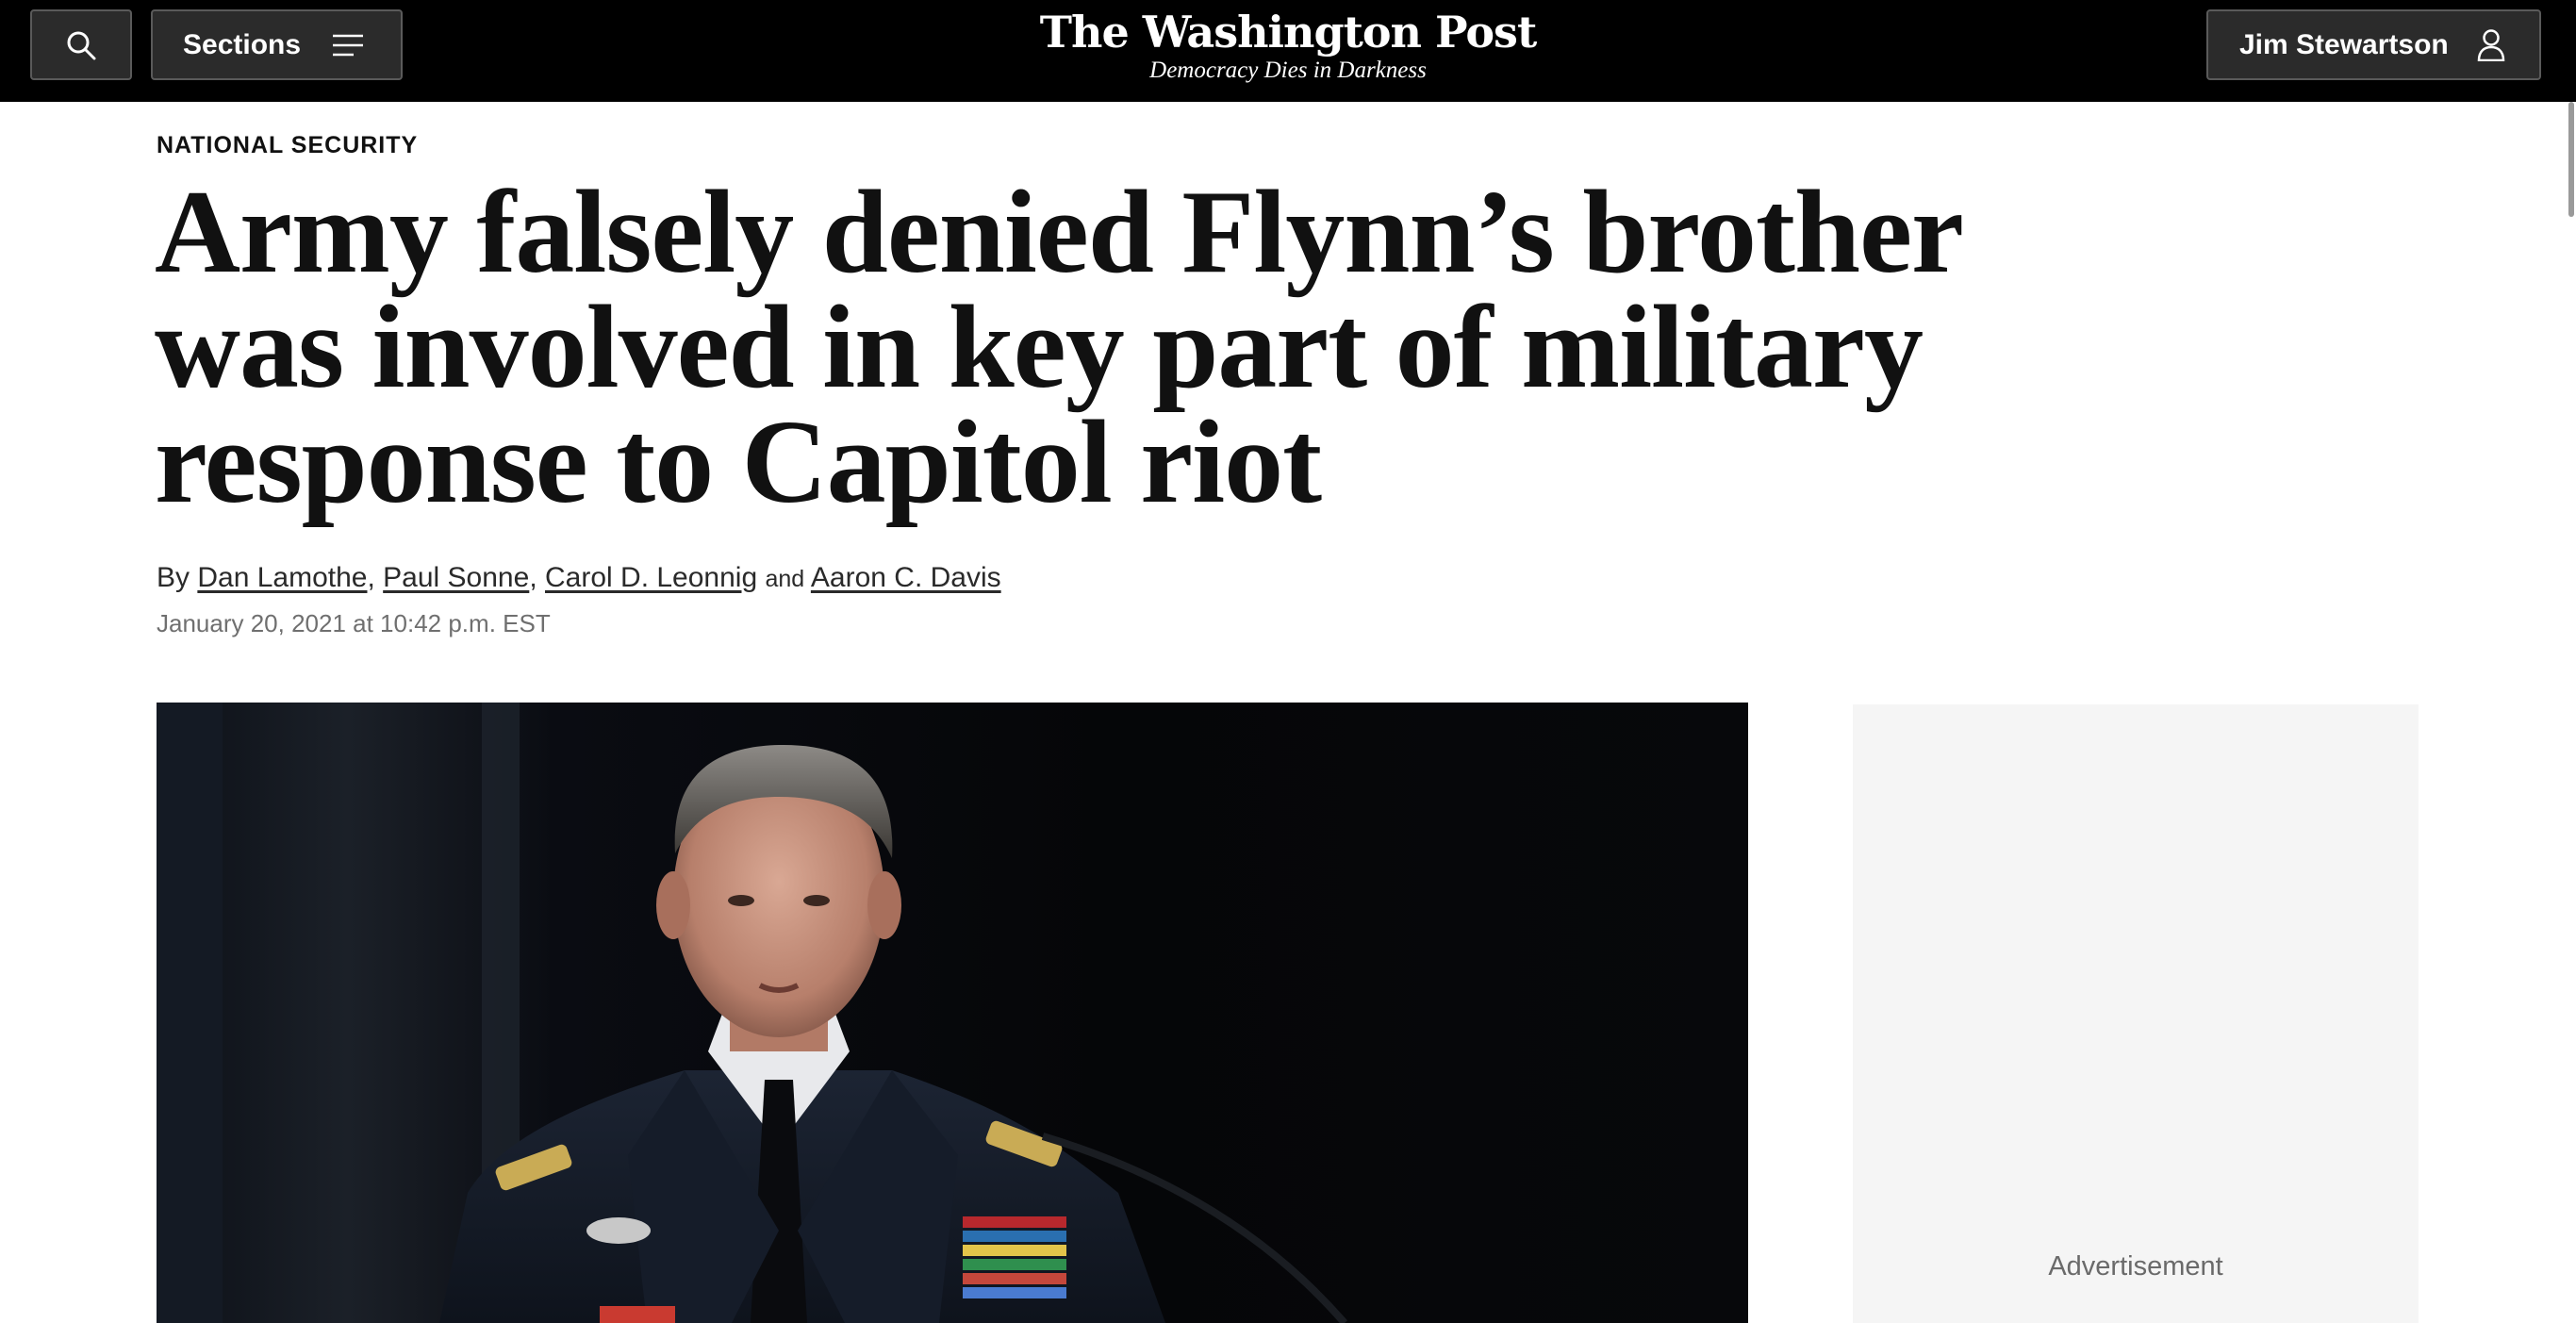 This screenshot has width=2576, height=1323. I want to click on byline-prefix: By, so click(173, 577).